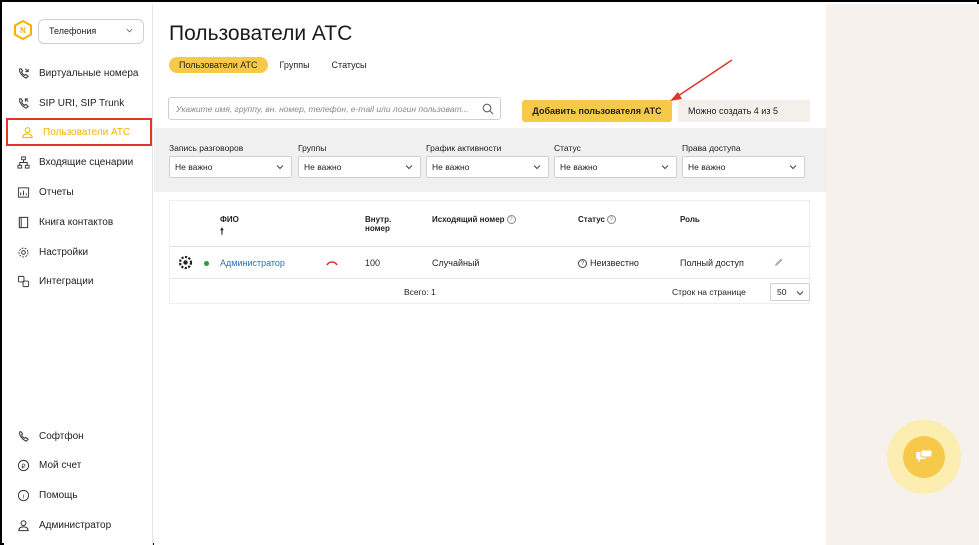 The image size is (979, 545). What do you see at coordinates (582, 264) in the screenshot?
I see `unknown-status-icon: ?` at bounding box center [582, 264].